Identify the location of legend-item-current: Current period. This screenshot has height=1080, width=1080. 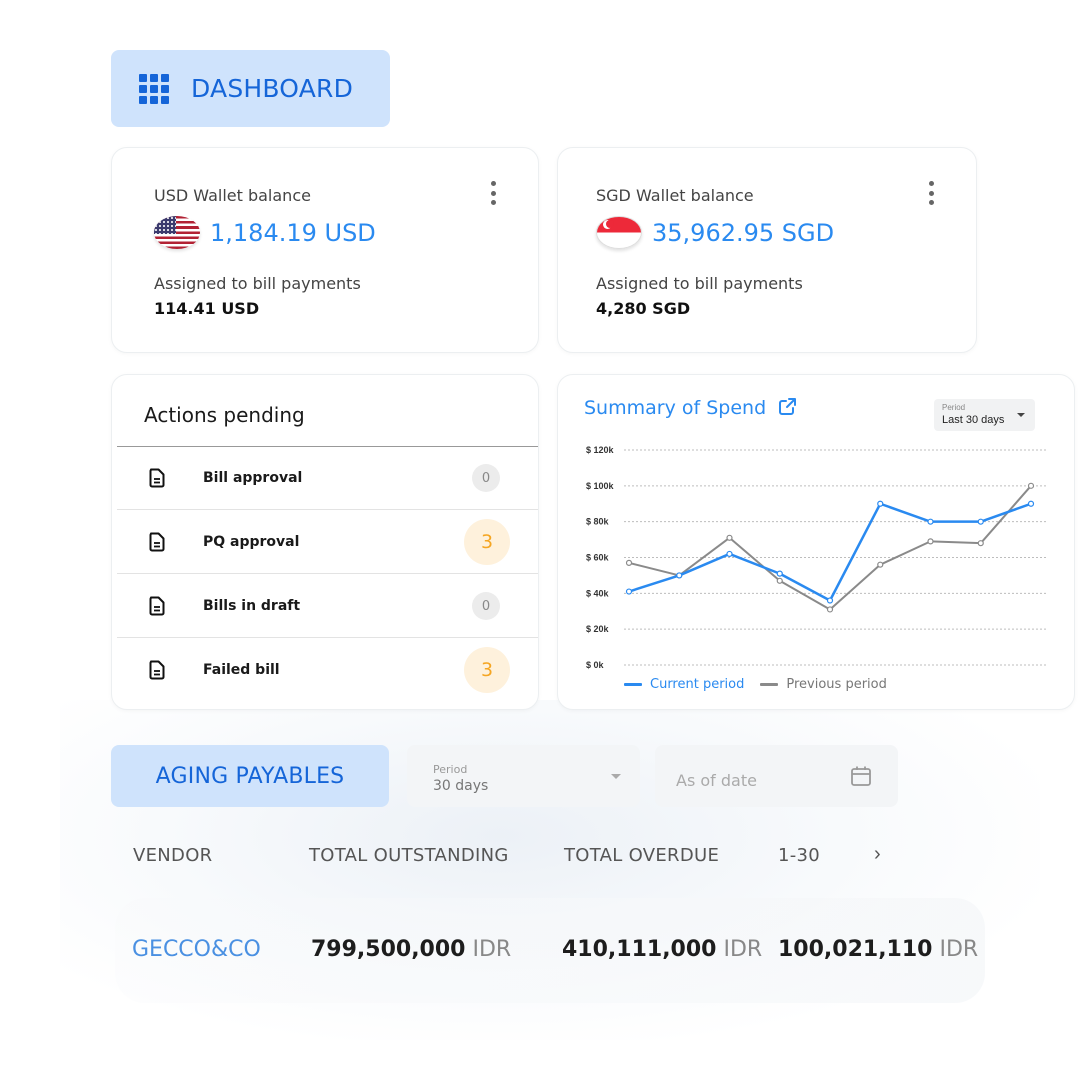
(684, 684).